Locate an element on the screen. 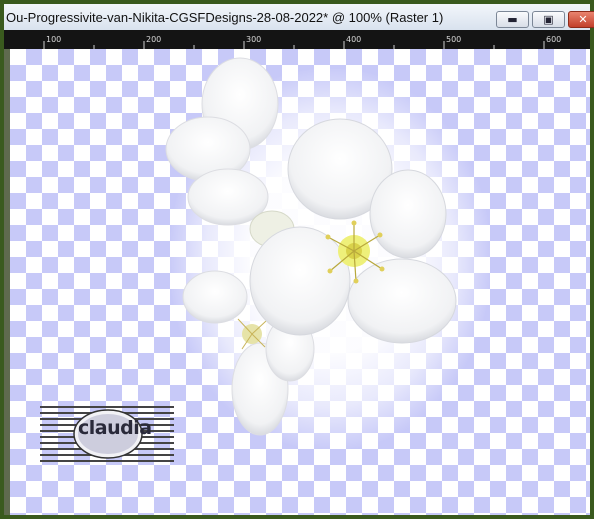 This screenshot has width=594, height=519. close-icon: ✕ is located at coordinates (583, 19).